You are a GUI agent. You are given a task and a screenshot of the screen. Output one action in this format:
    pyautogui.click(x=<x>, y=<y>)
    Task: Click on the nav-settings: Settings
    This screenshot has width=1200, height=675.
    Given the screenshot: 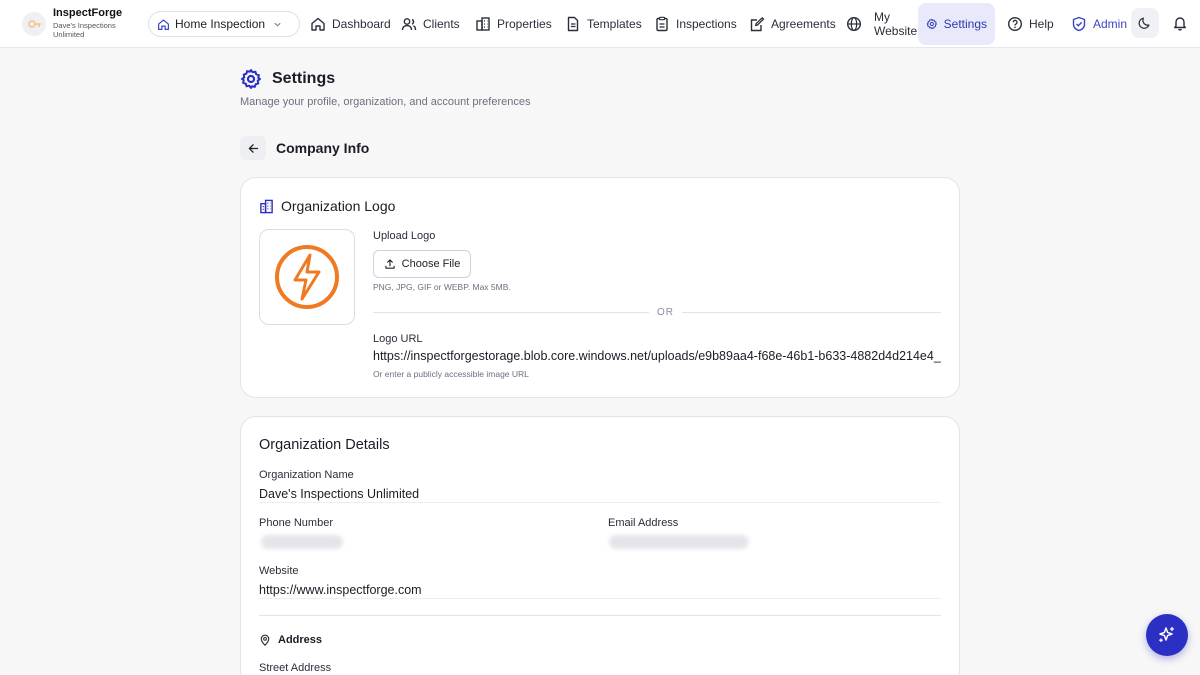 What is the action you would take?
    pyautogui.click(x=956, y=24)
    